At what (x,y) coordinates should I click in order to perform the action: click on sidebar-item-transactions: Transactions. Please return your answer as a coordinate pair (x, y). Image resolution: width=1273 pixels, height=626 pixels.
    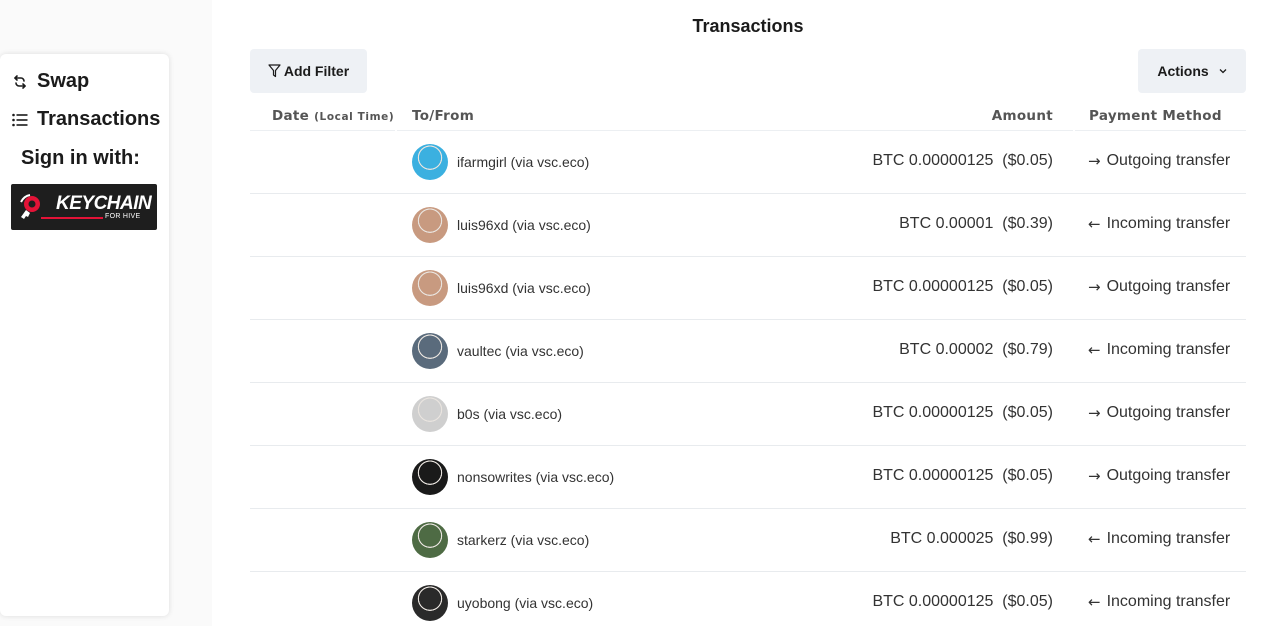
    Looking at the image, I should click on (85, 119).